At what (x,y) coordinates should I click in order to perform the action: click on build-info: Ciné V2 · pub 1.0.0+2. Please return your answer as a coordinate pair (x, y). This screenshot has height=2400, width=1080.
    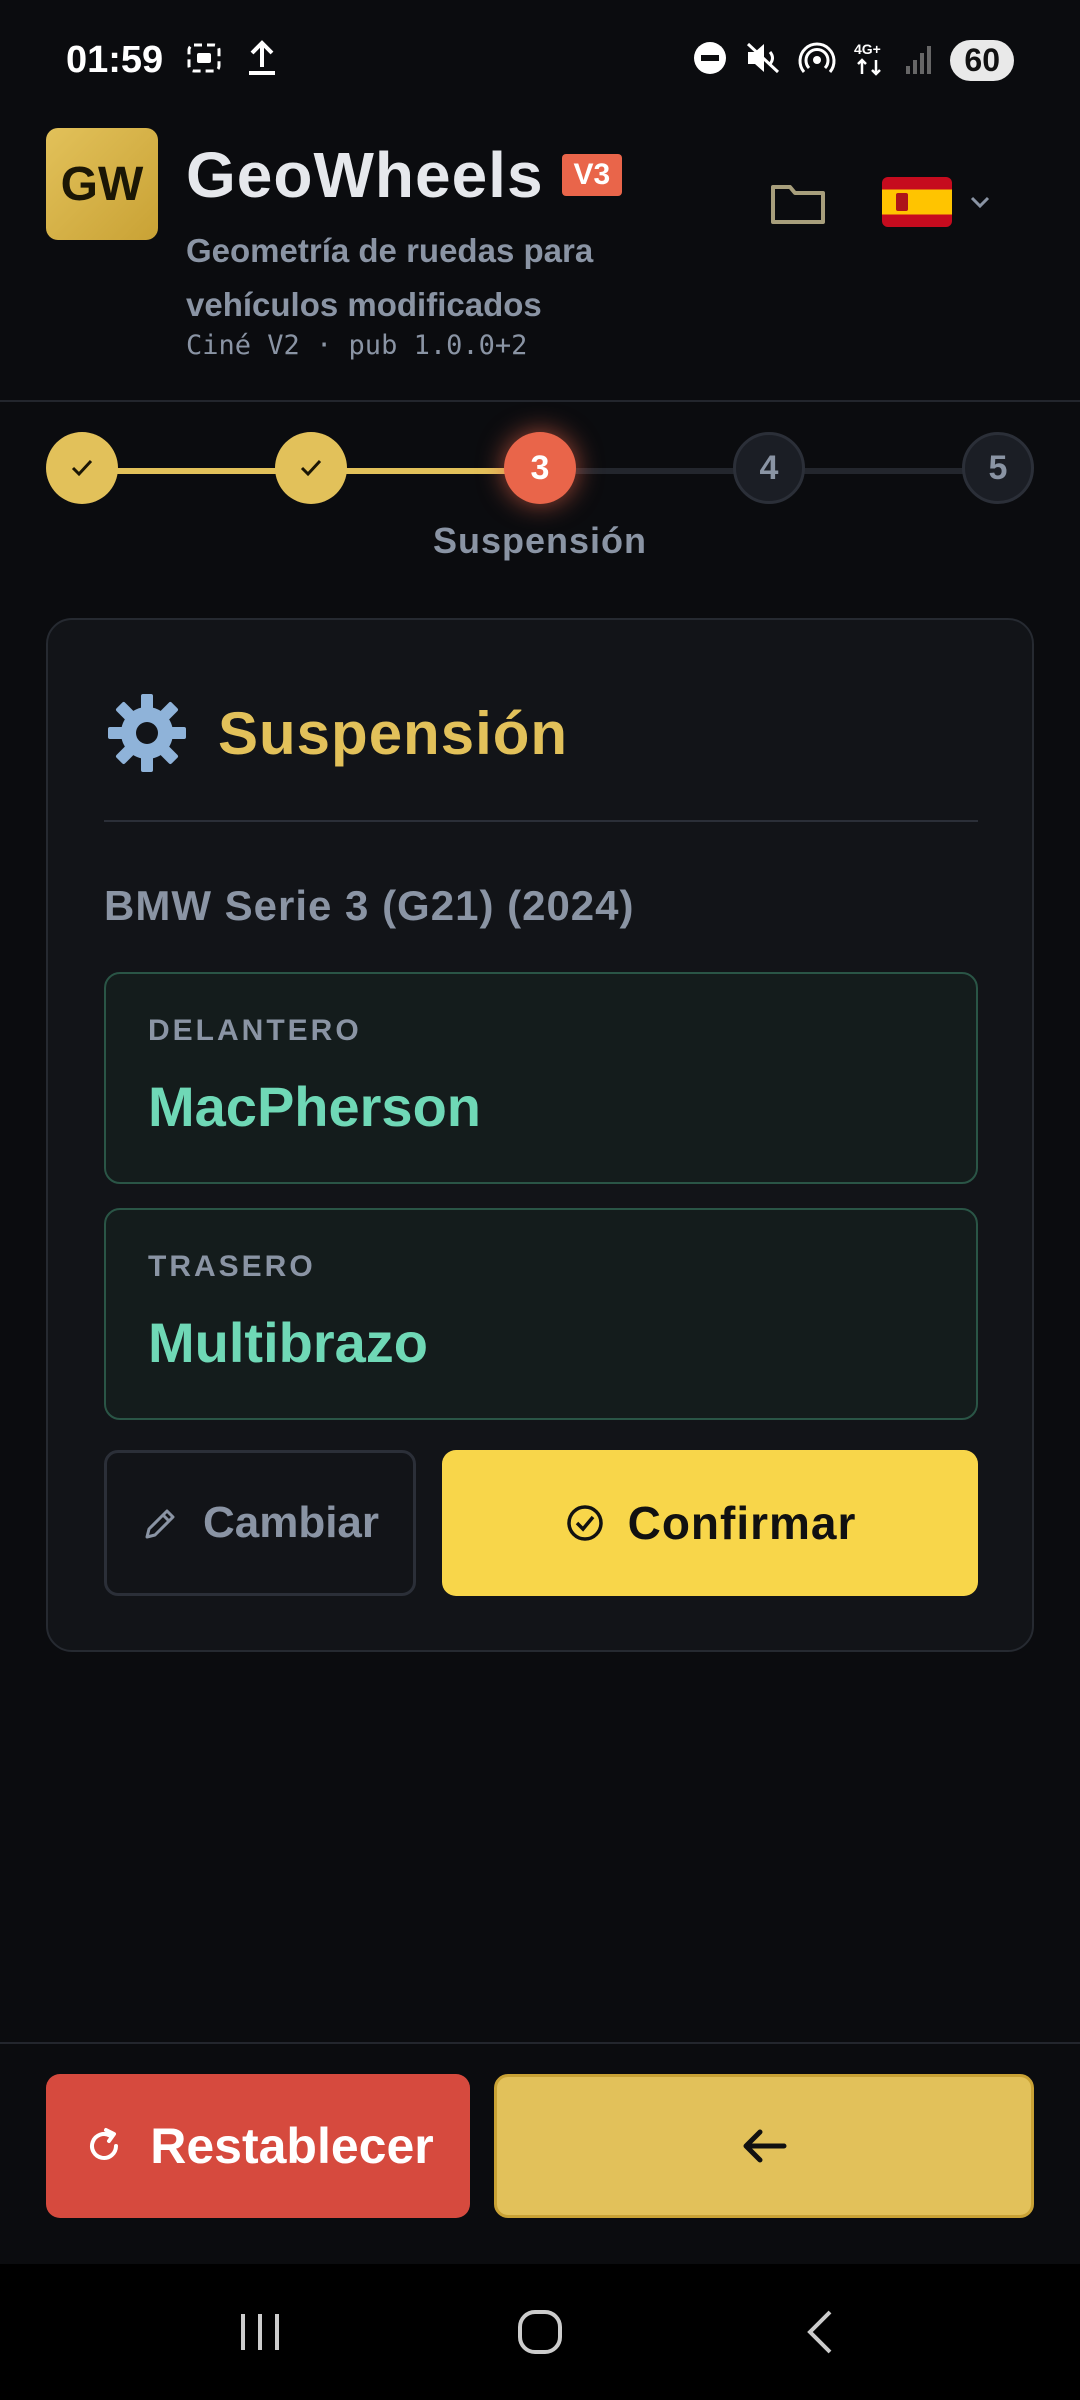
    Looking at the image, I should click on (357, 345).